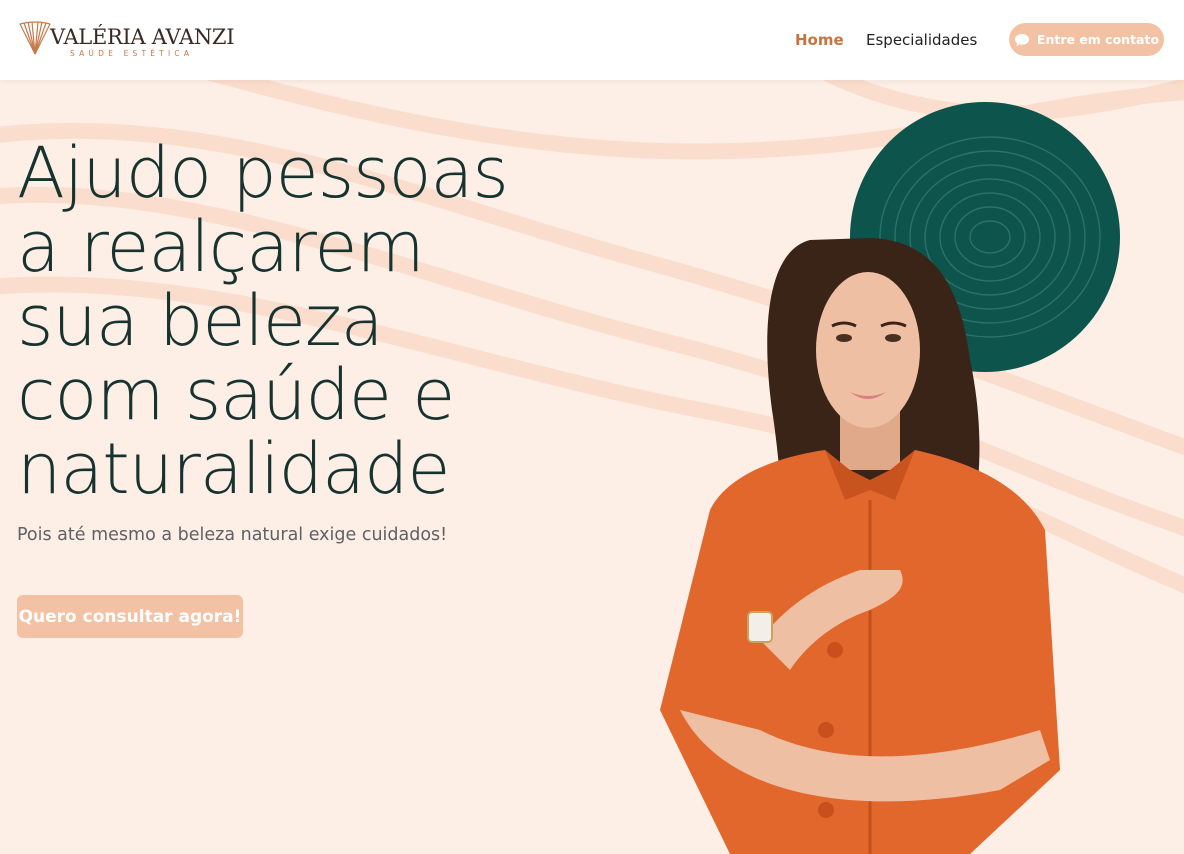 Image resolution: width=1184 pixels, height=854 pixels. Describe the element at coordinates (921, 40) in the screenshot. I see `nav-item-especialidades: Especialidades` at that location.